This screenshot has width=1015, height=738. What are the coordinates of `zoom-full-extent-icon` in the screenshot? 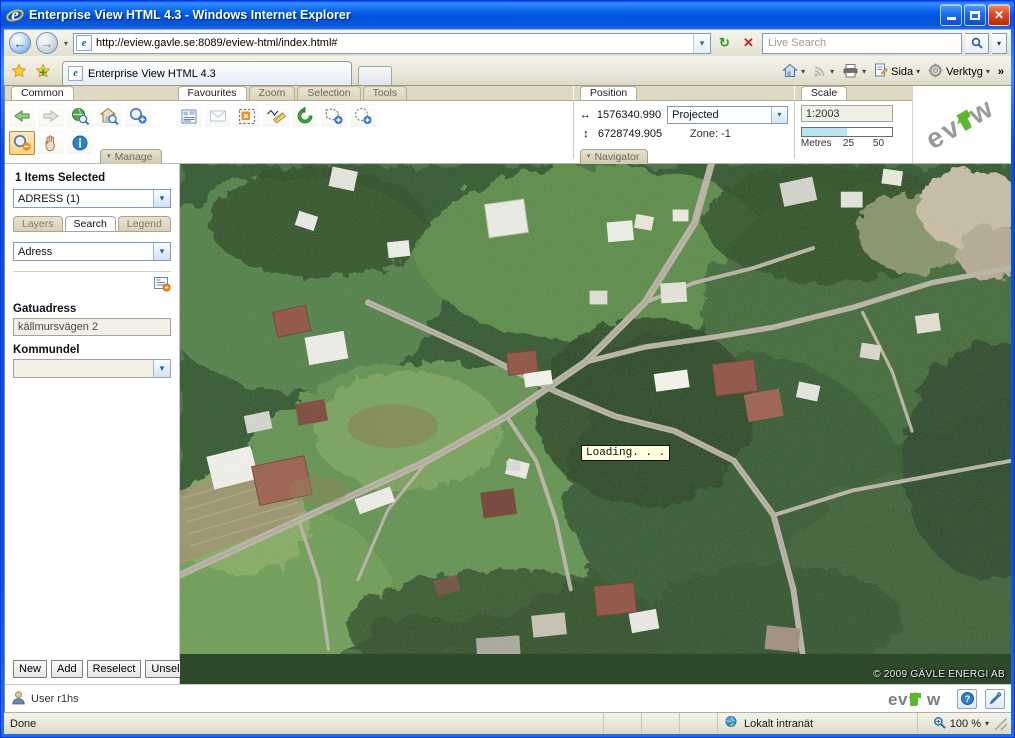 It's located at (80, 116).